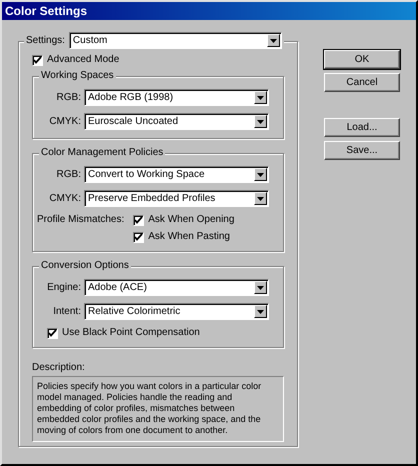  I want to click on dropdown: Euroscale Uncoated, so click(176, 121).